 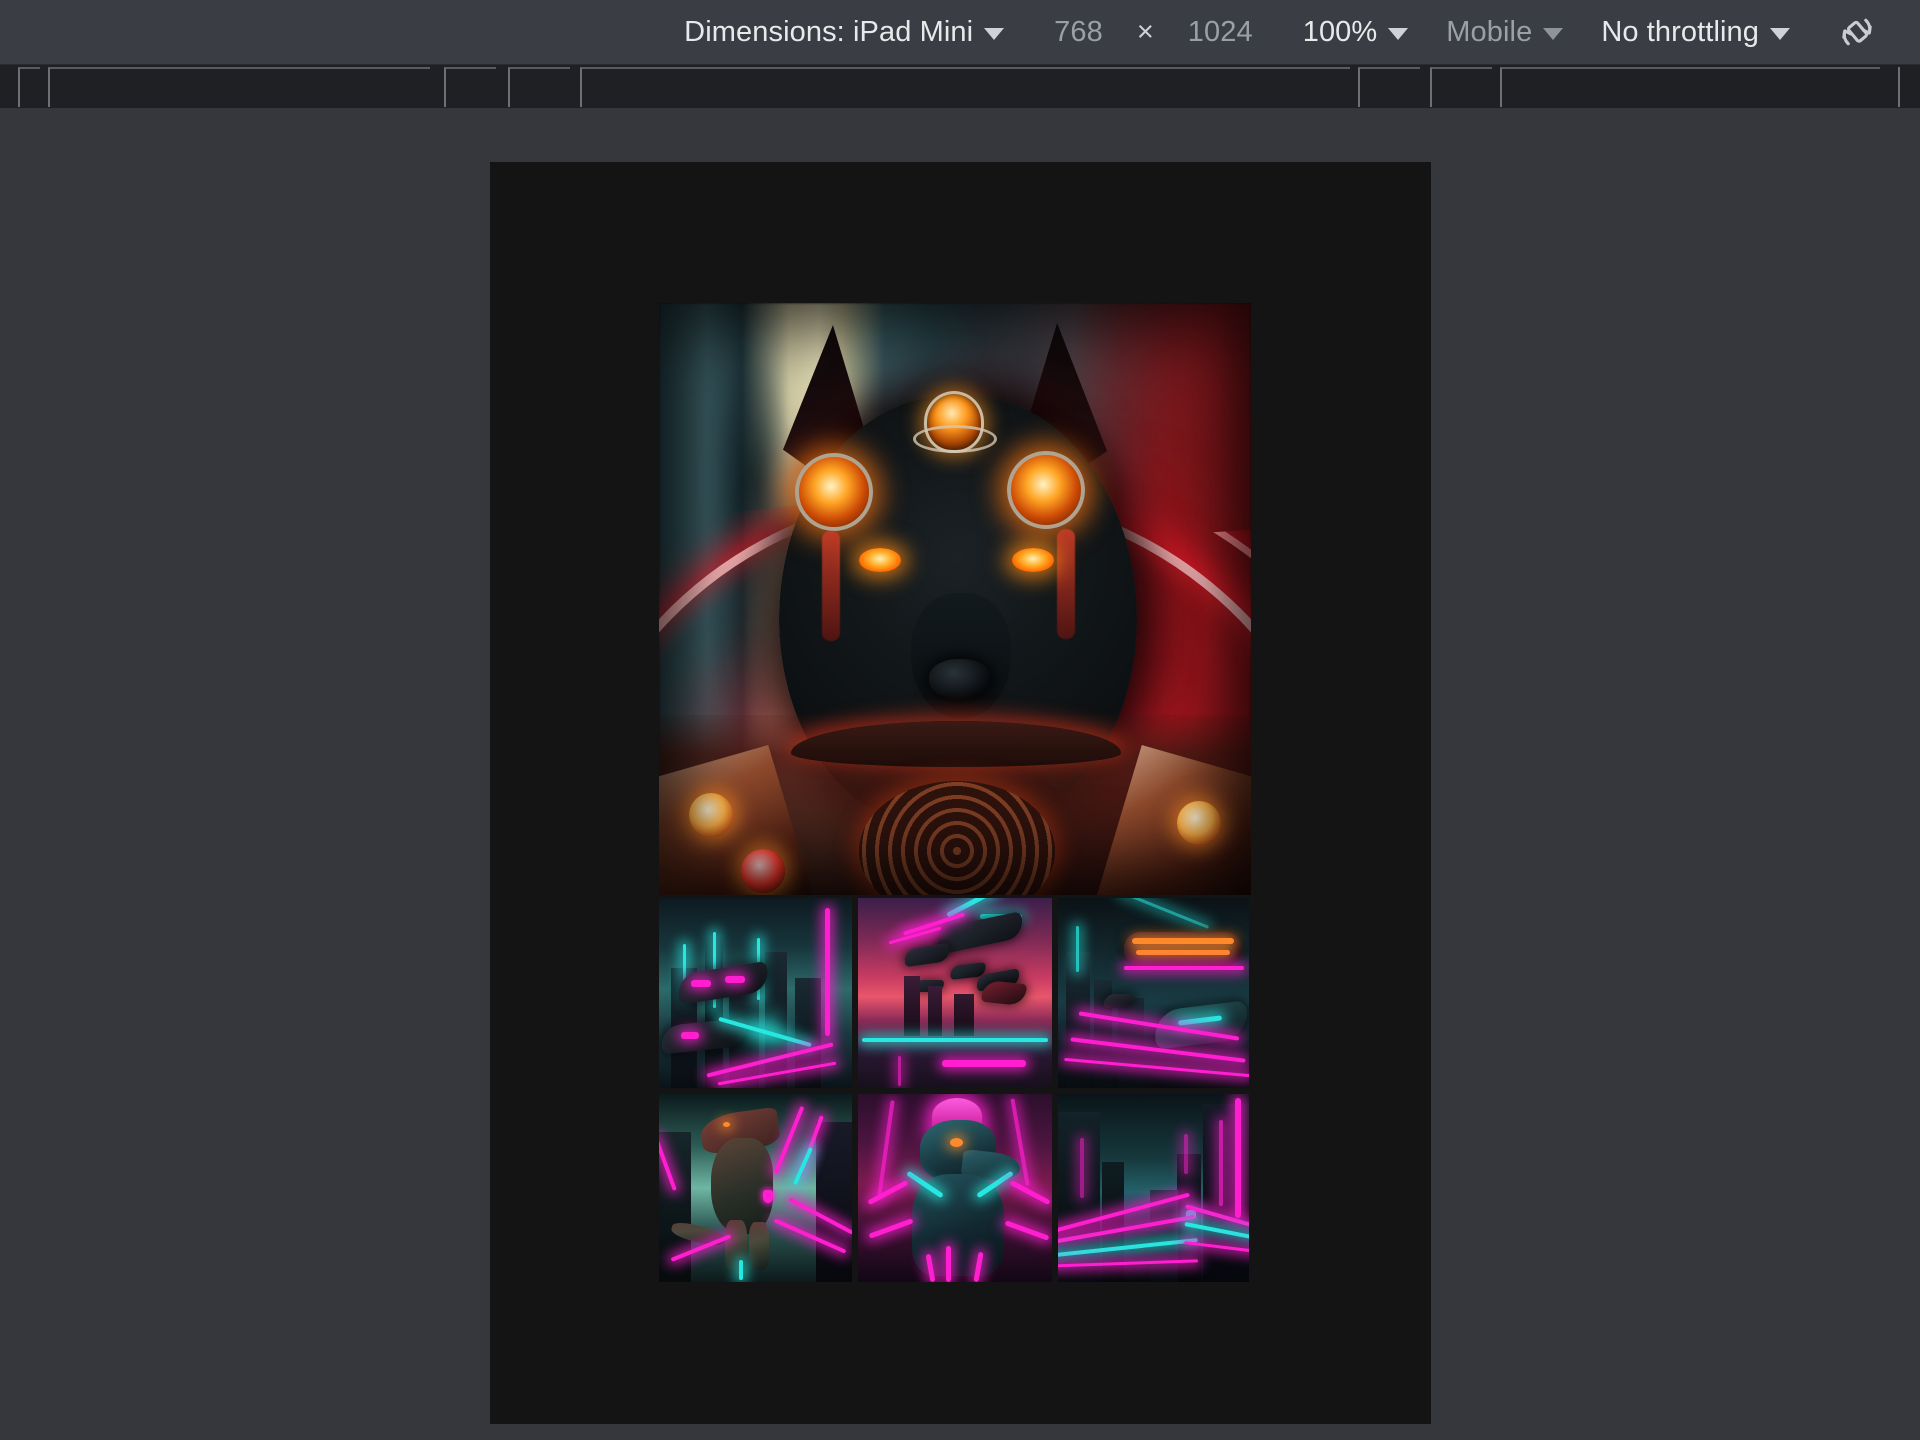 What do you see at coordinates (1489, 31) in the screenshot?
I see `device-type-value: Mobile` at bounding box center [1489, 31].